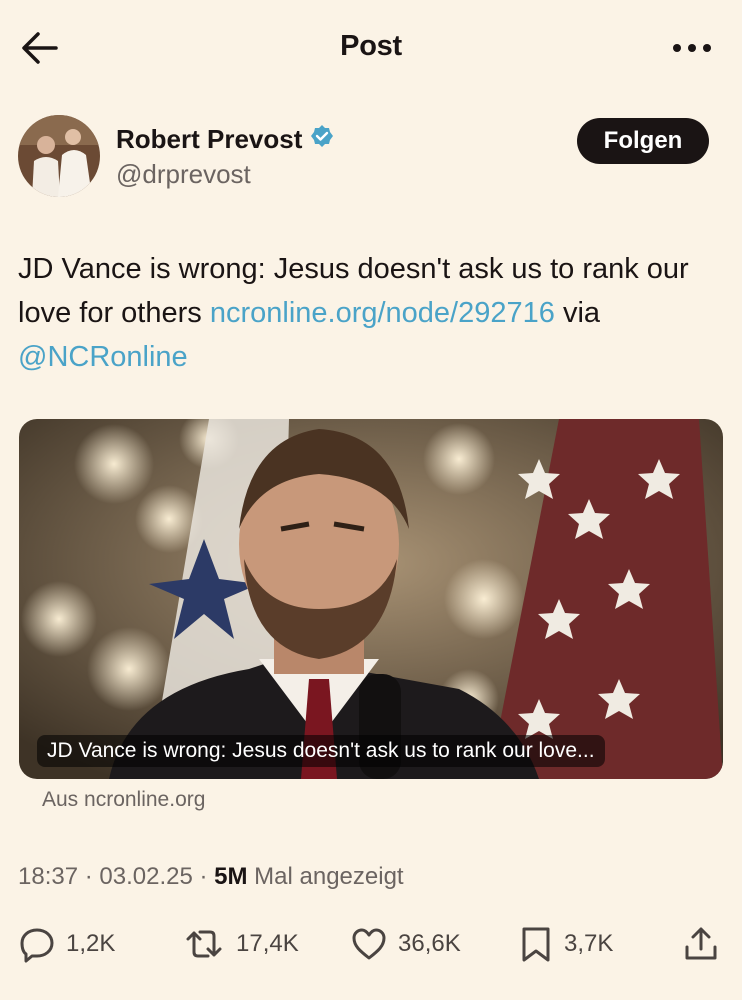 This screenshot has width=742, height=1000. I want to click on reply-count: 1,2K, so click(91, 943).